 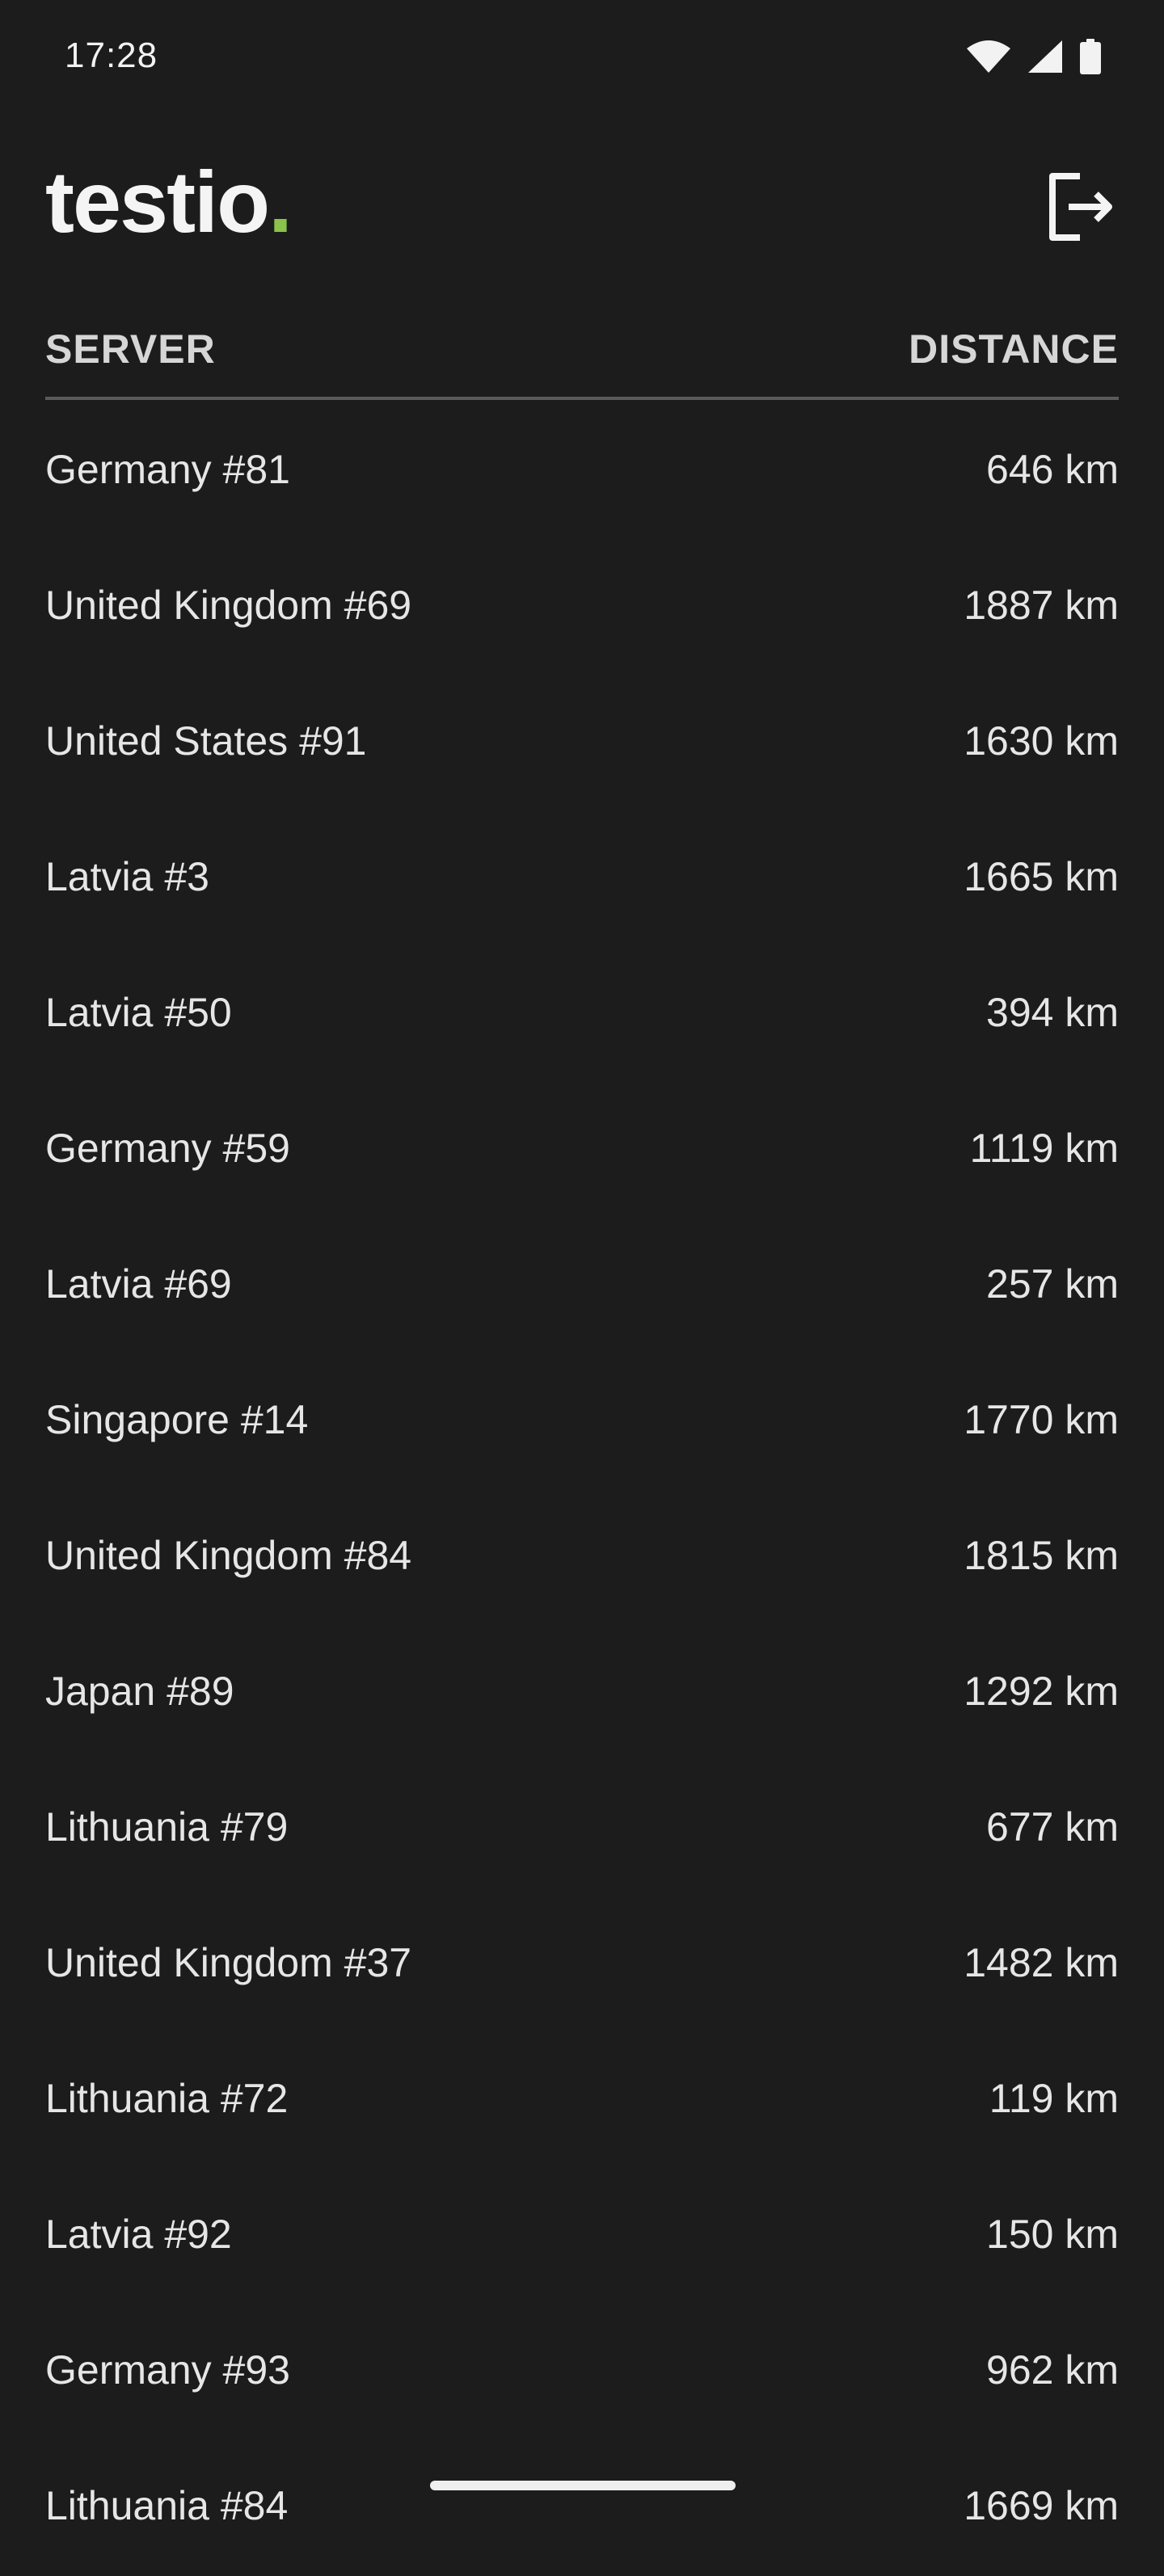 I want to click on table-row: Germany #59 1119 km, so click(x=582, y=1151).